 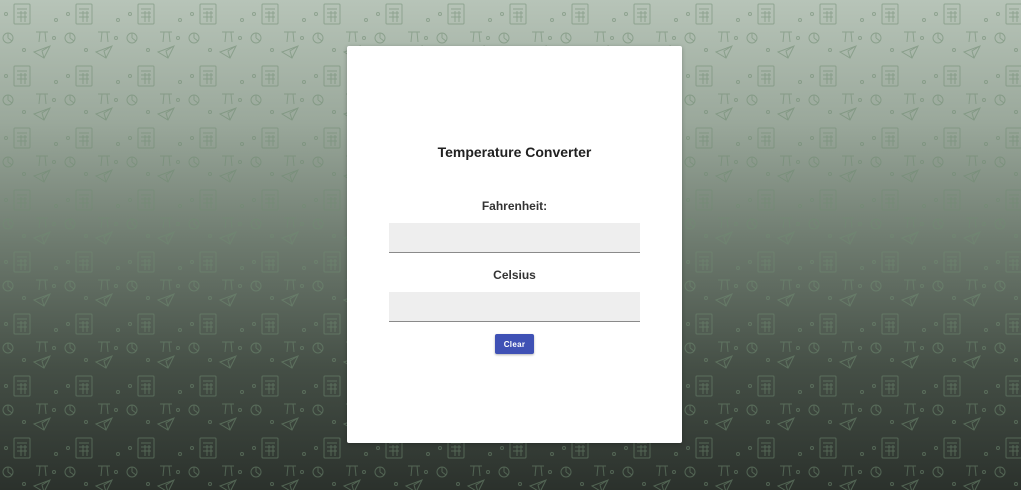 I want to click on page-title: Temperature Converter, so click(x=514, y=152).